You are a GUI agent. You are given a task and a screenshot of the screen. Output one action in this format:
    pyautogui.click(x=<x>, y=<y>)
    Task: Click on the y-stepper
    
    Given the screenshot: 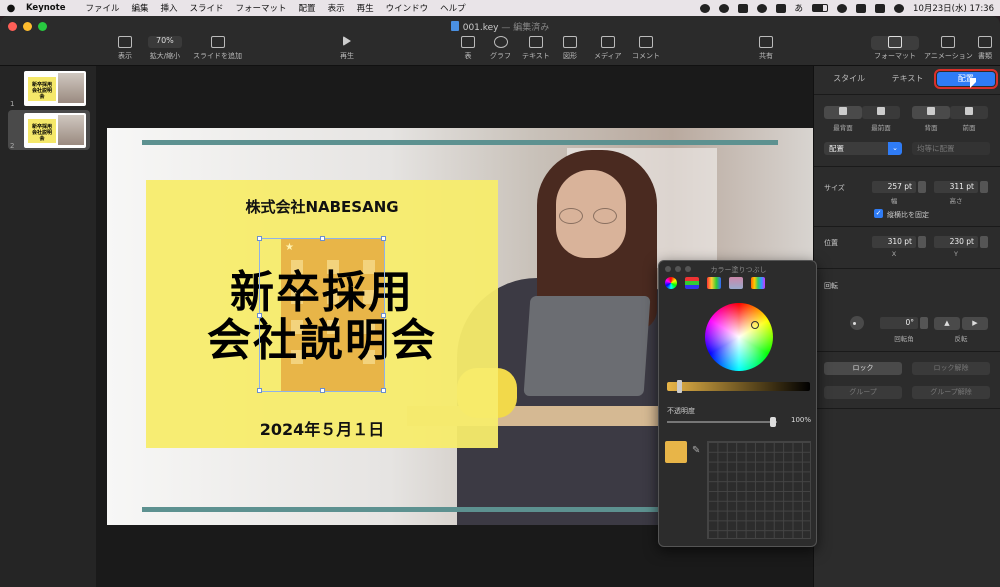 What is the action you would take?
    pyautogui.click(x=984, y=242)
    